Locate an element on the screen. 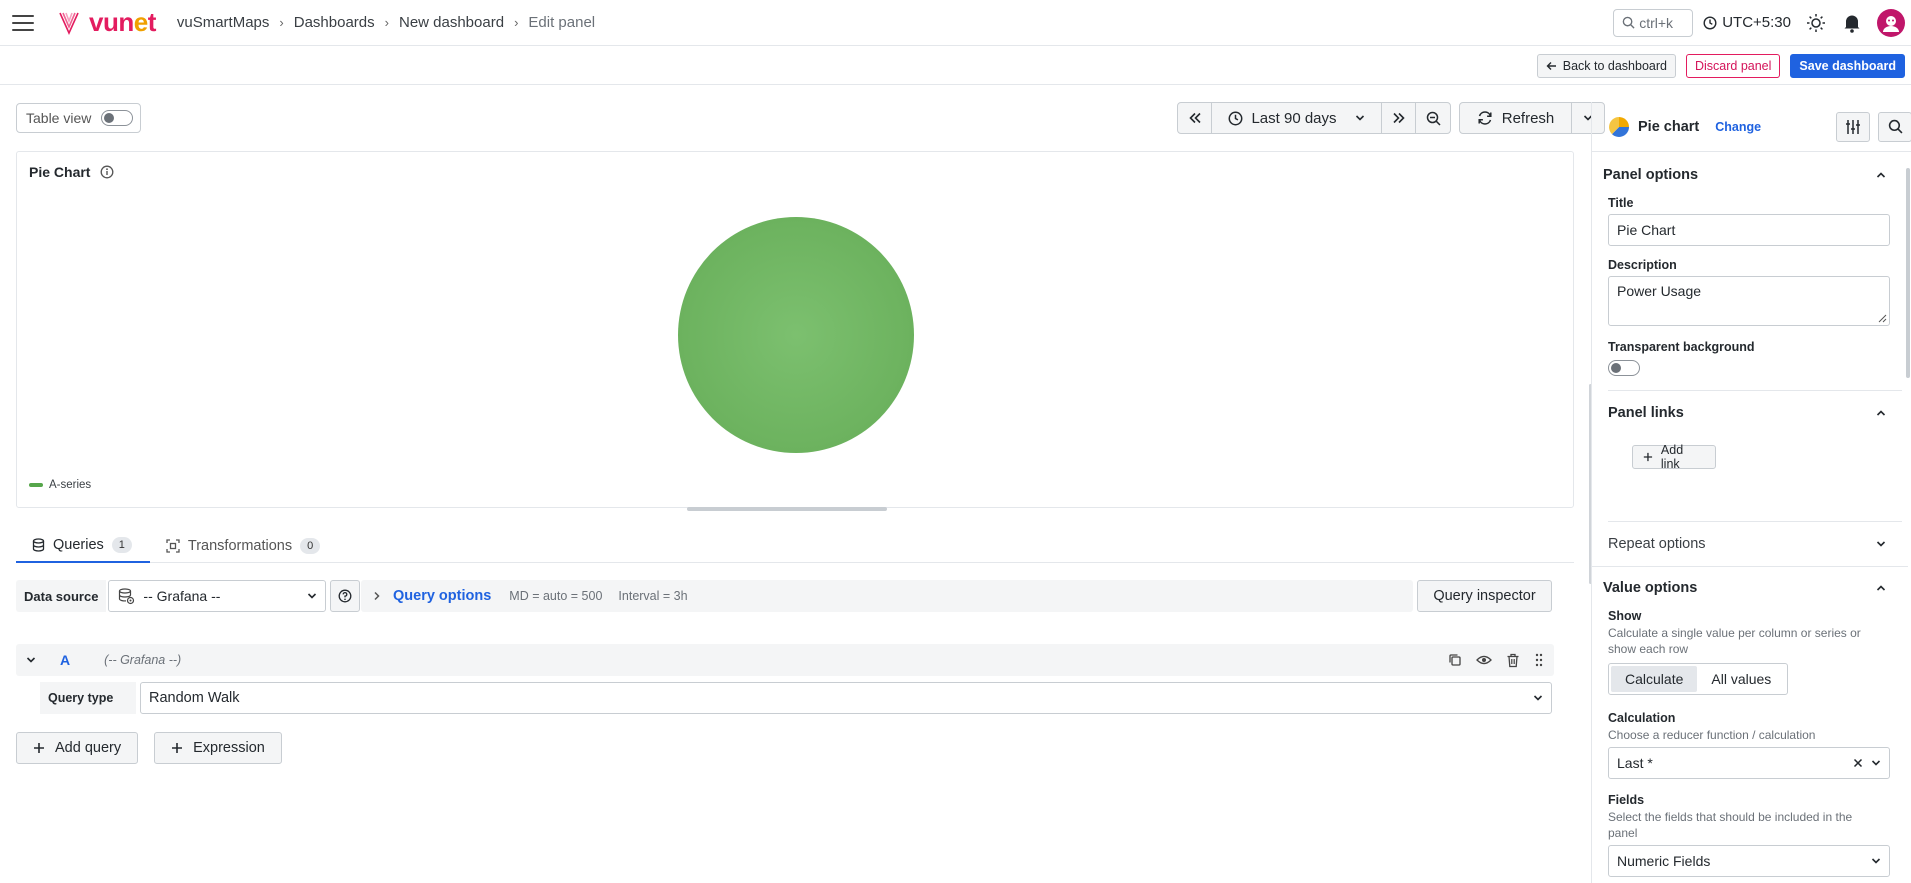 This screenshot has height=883, width=1911. global-search-box: ctrl+k is located at coordinates (1653, 22).